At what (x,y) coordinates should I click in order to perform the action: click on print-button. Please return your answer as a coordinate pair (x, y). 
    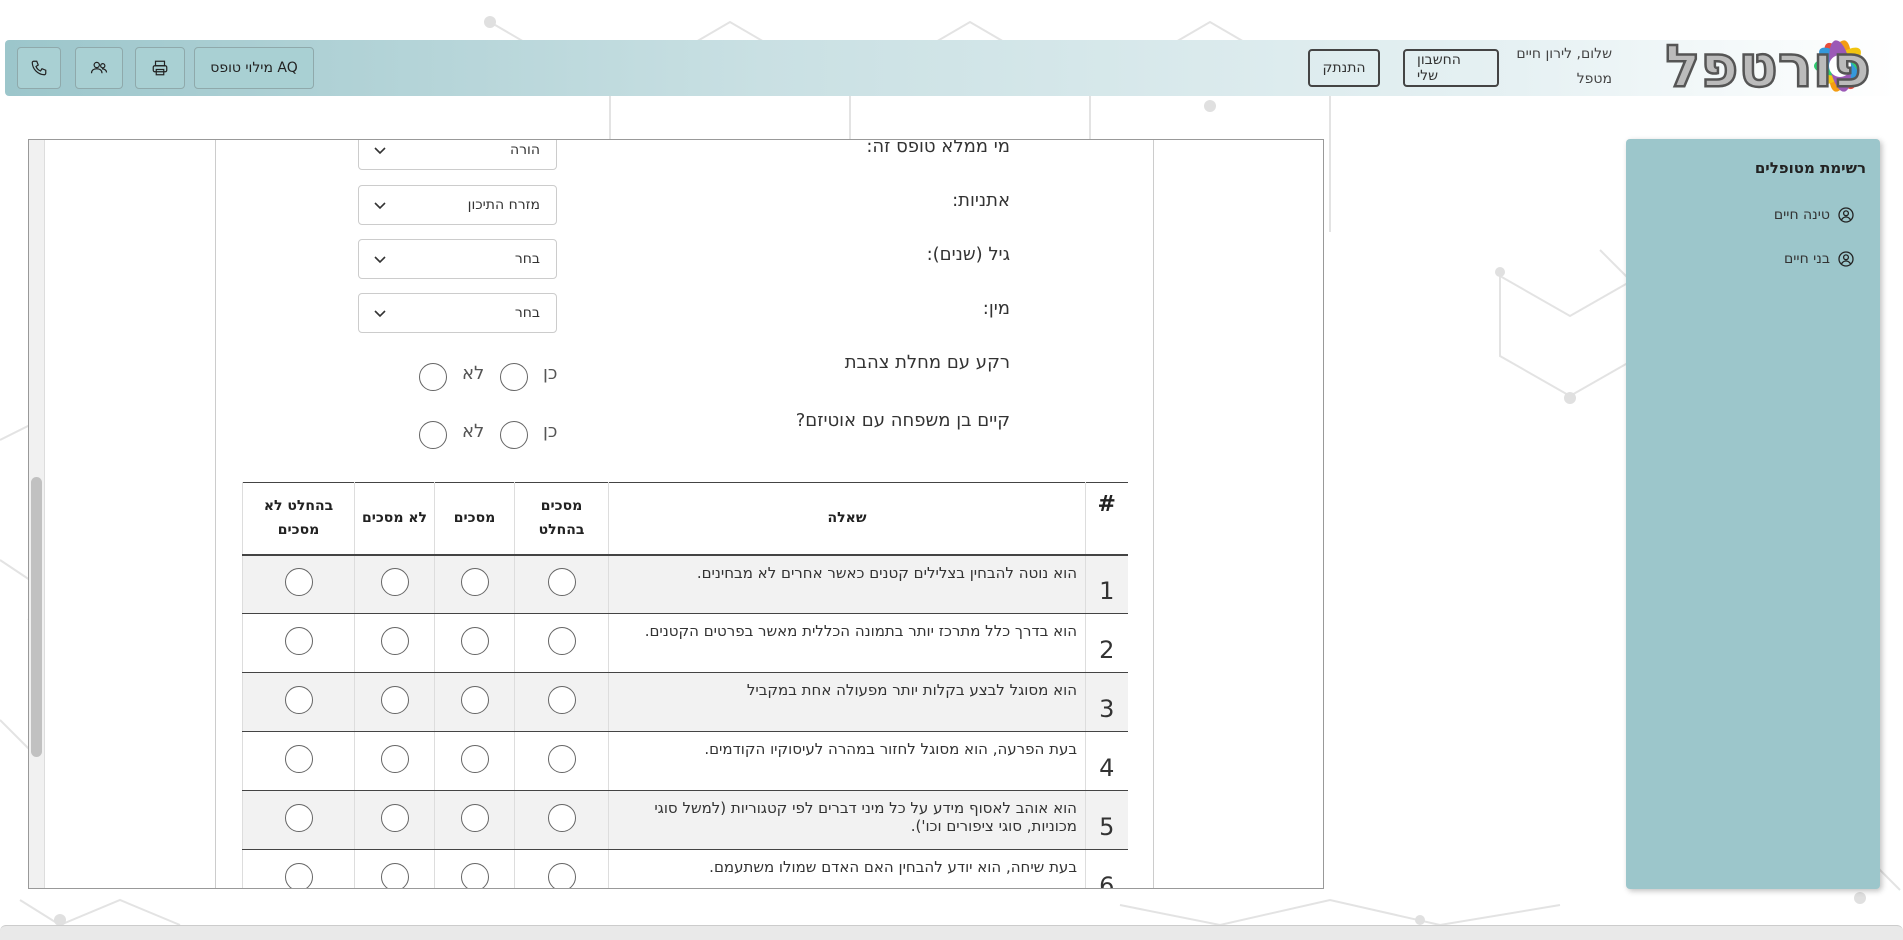
    Looking at the image, I should click on (160, 68).